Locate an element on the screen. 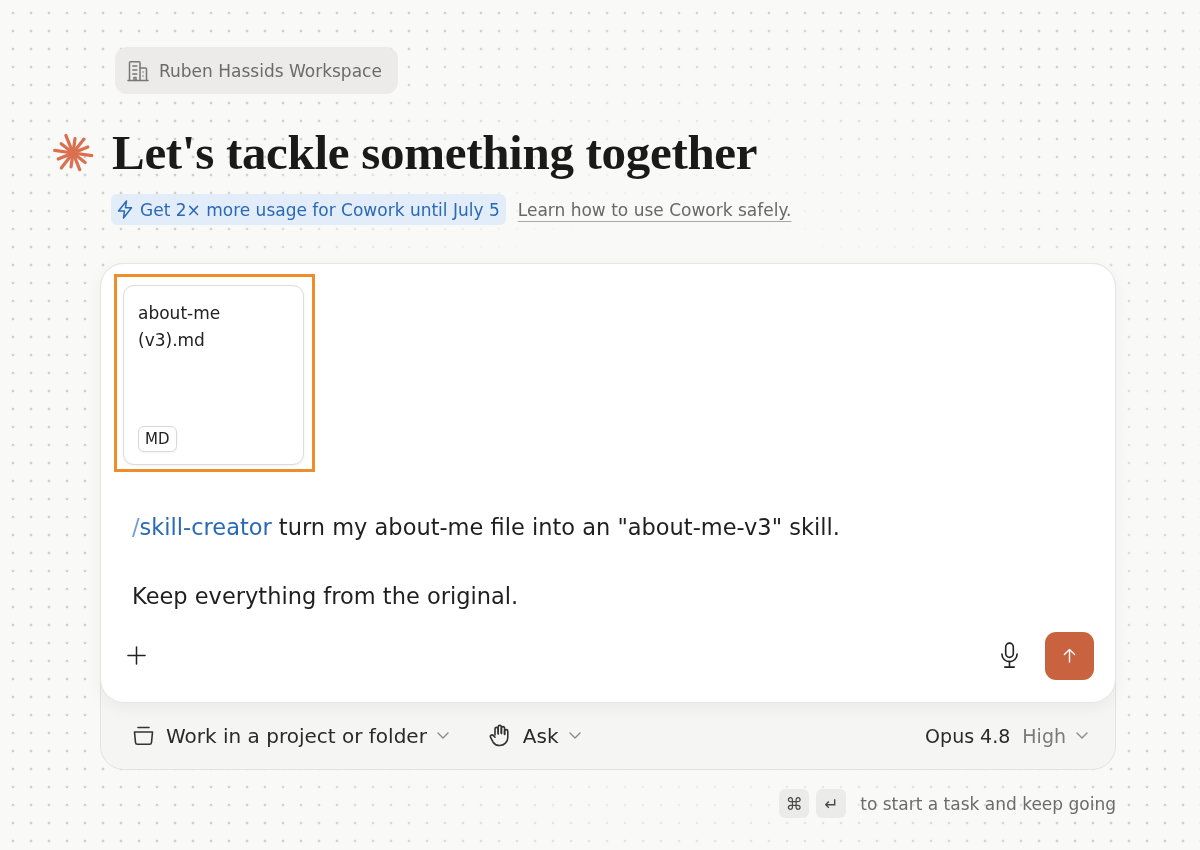  page-heading: Let's tackle something together is located at coordinates (435, 152).